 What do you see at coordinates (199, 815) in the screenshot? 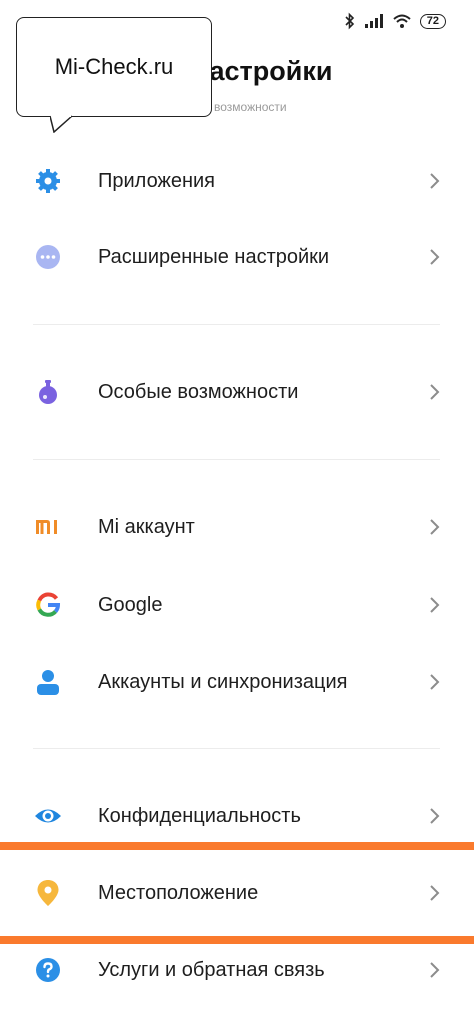
I see `menu-item-label: Конфиденциальность` at bounding box center [199, 815].